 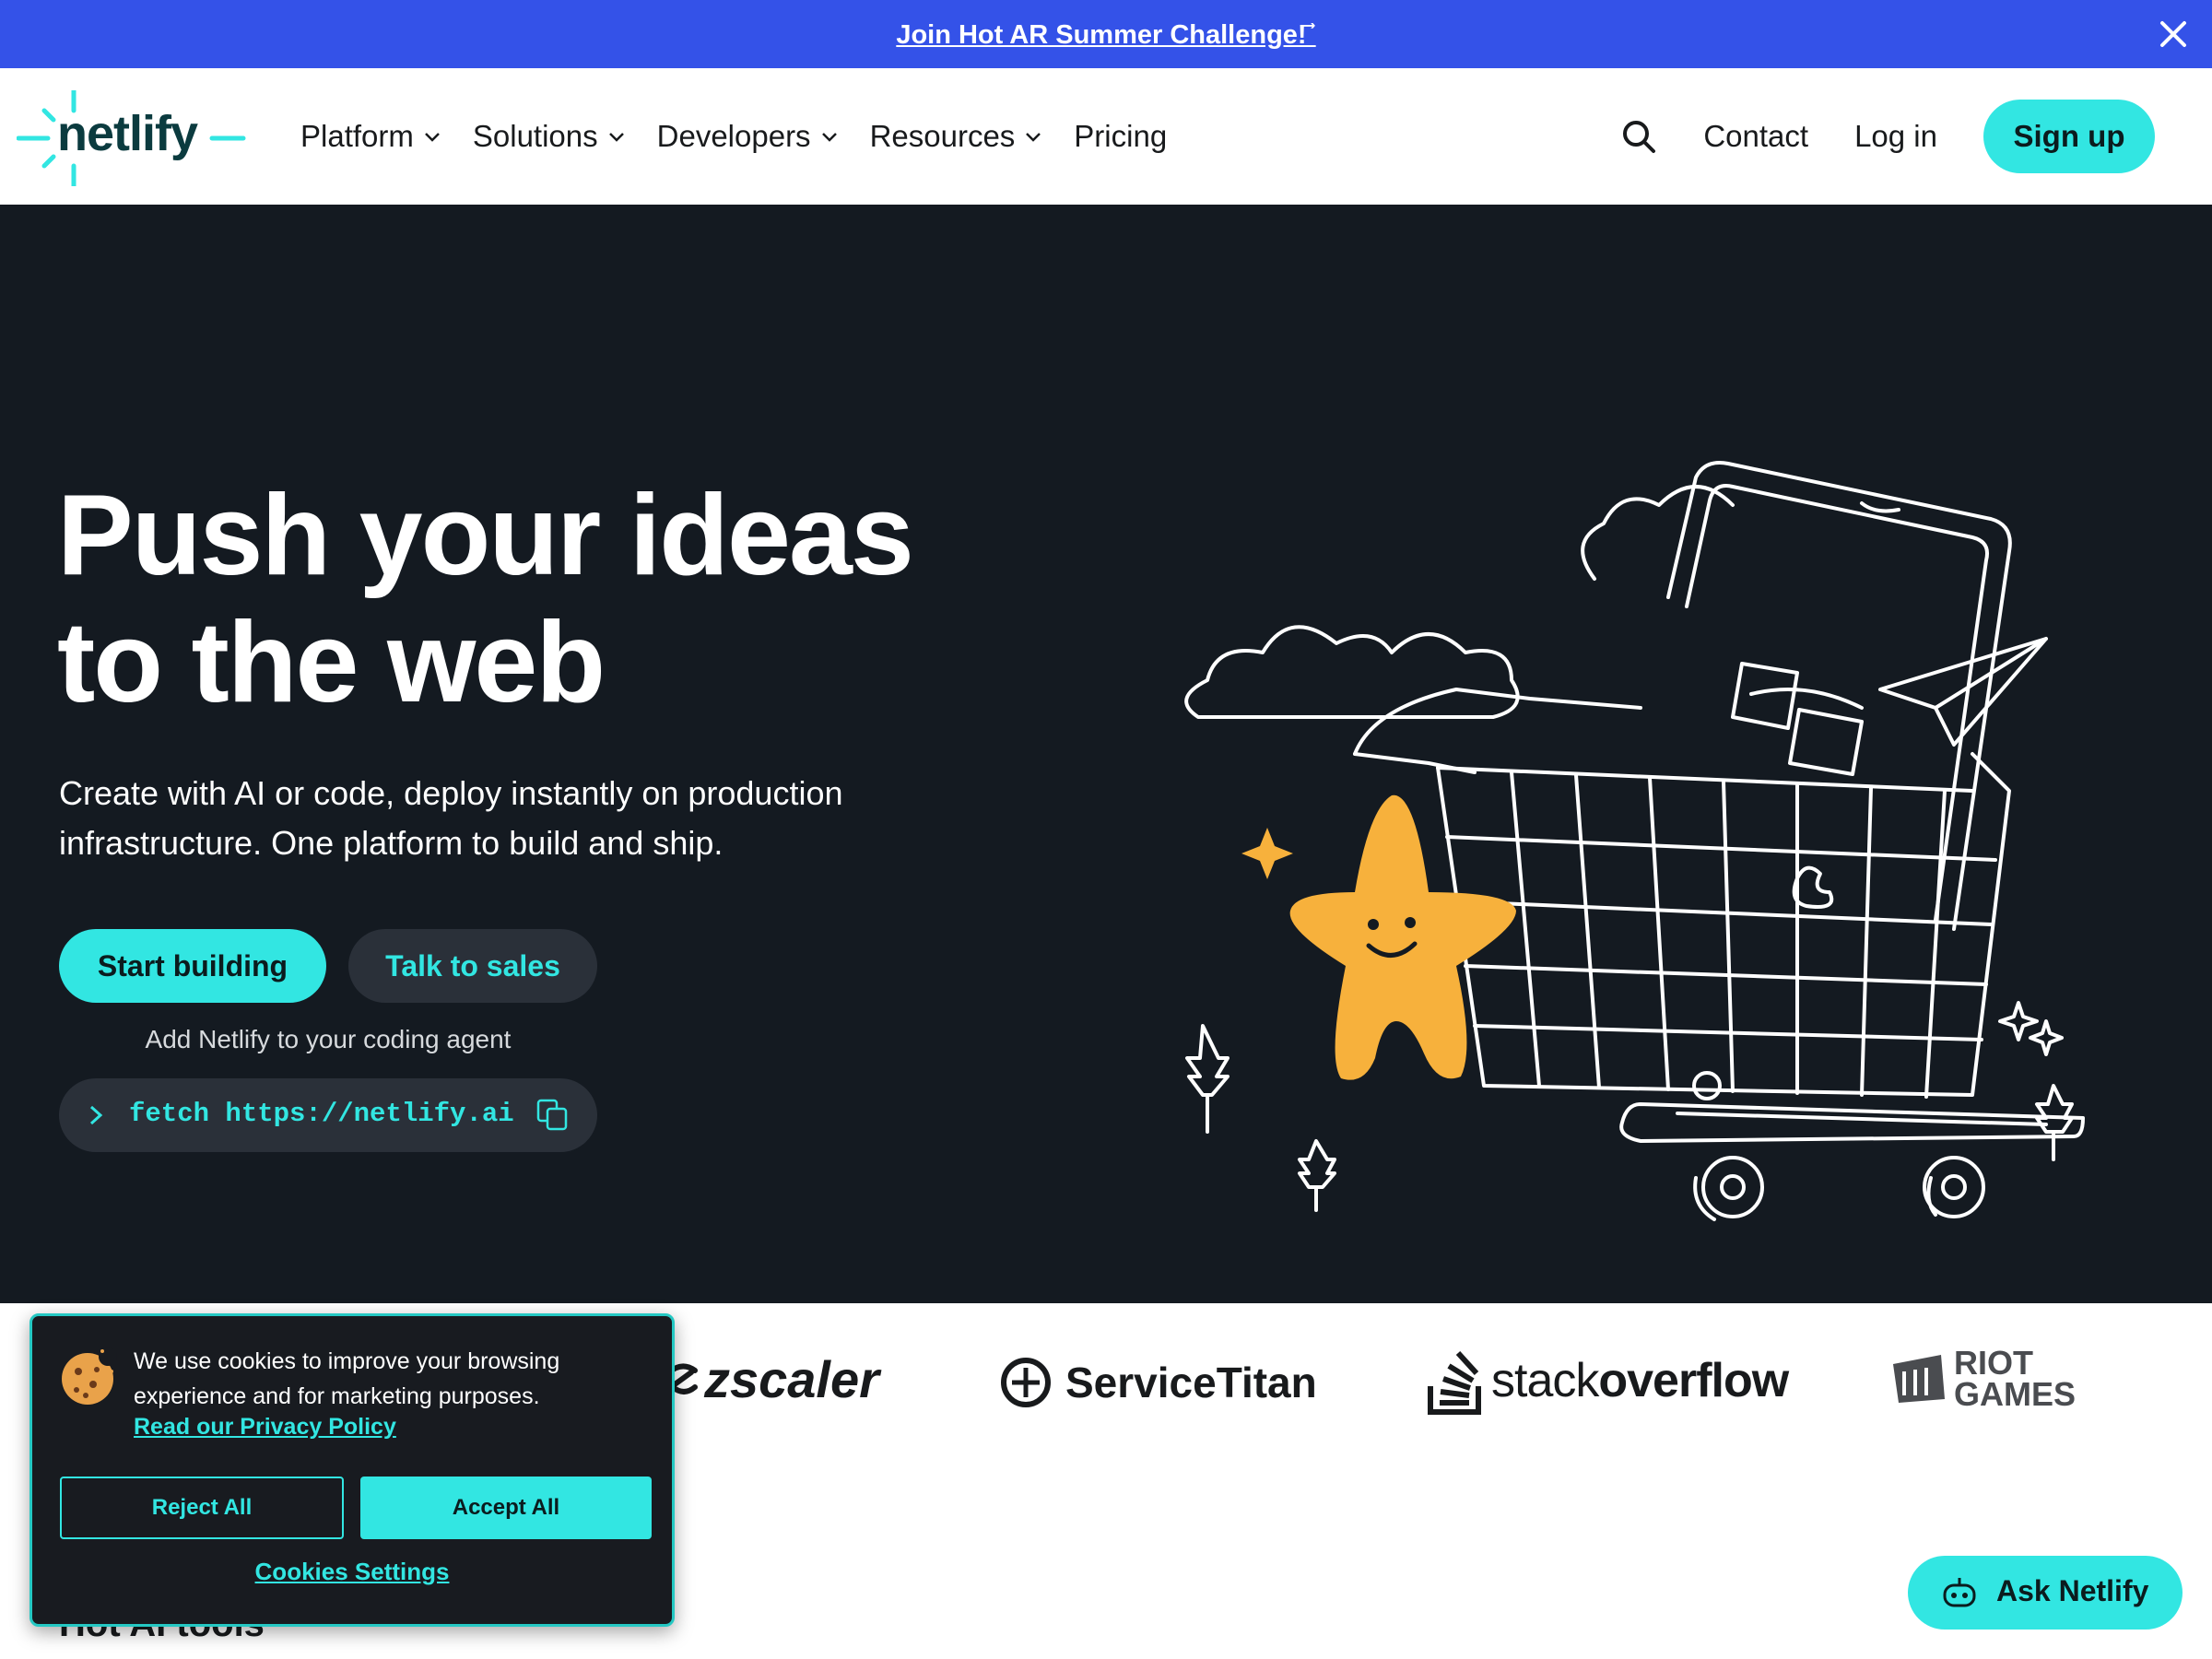 What do you see at coordinates (1959, 1592) in the screenshot?
I see `bot-icon` at bounding box center [1959, 1592].